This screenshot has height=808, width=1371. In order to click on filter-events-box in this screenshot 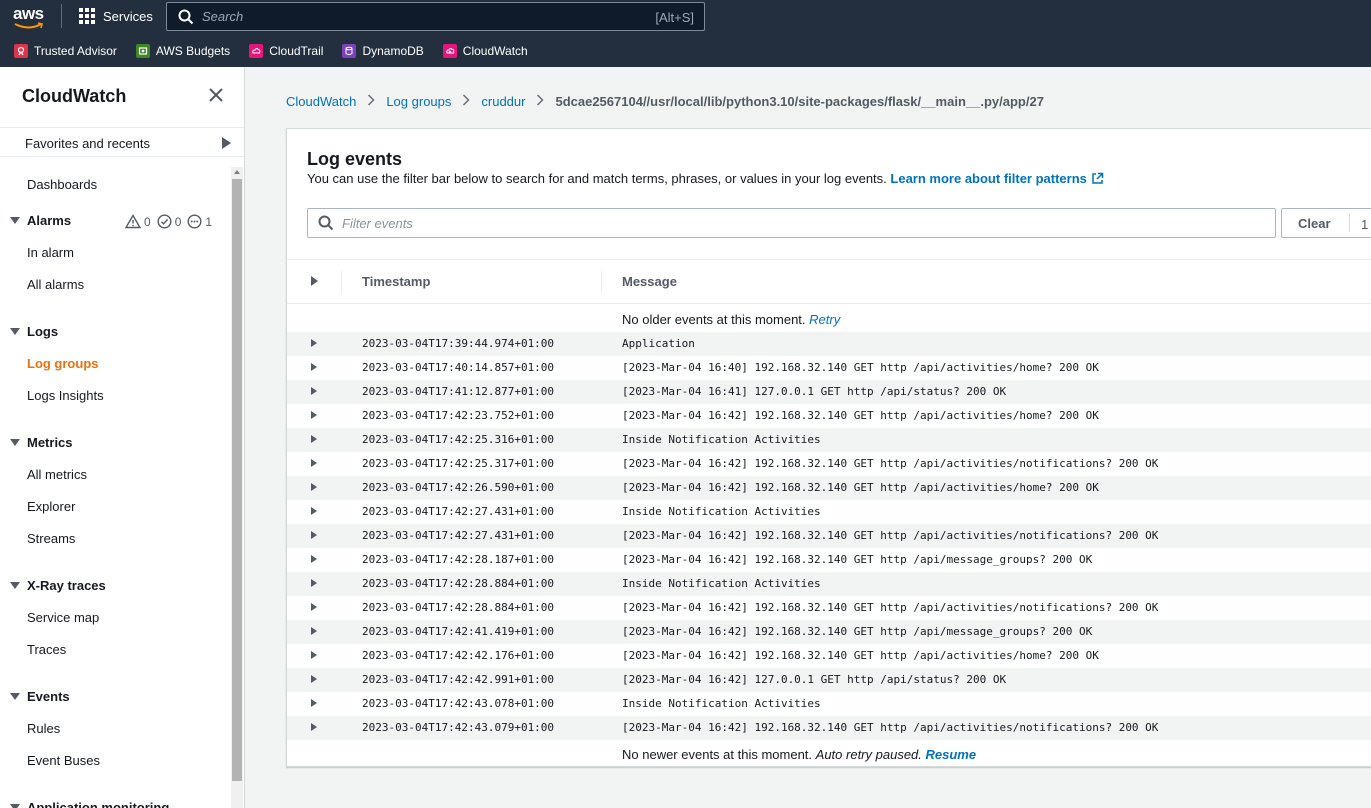, I will do `click(791, 223)`.